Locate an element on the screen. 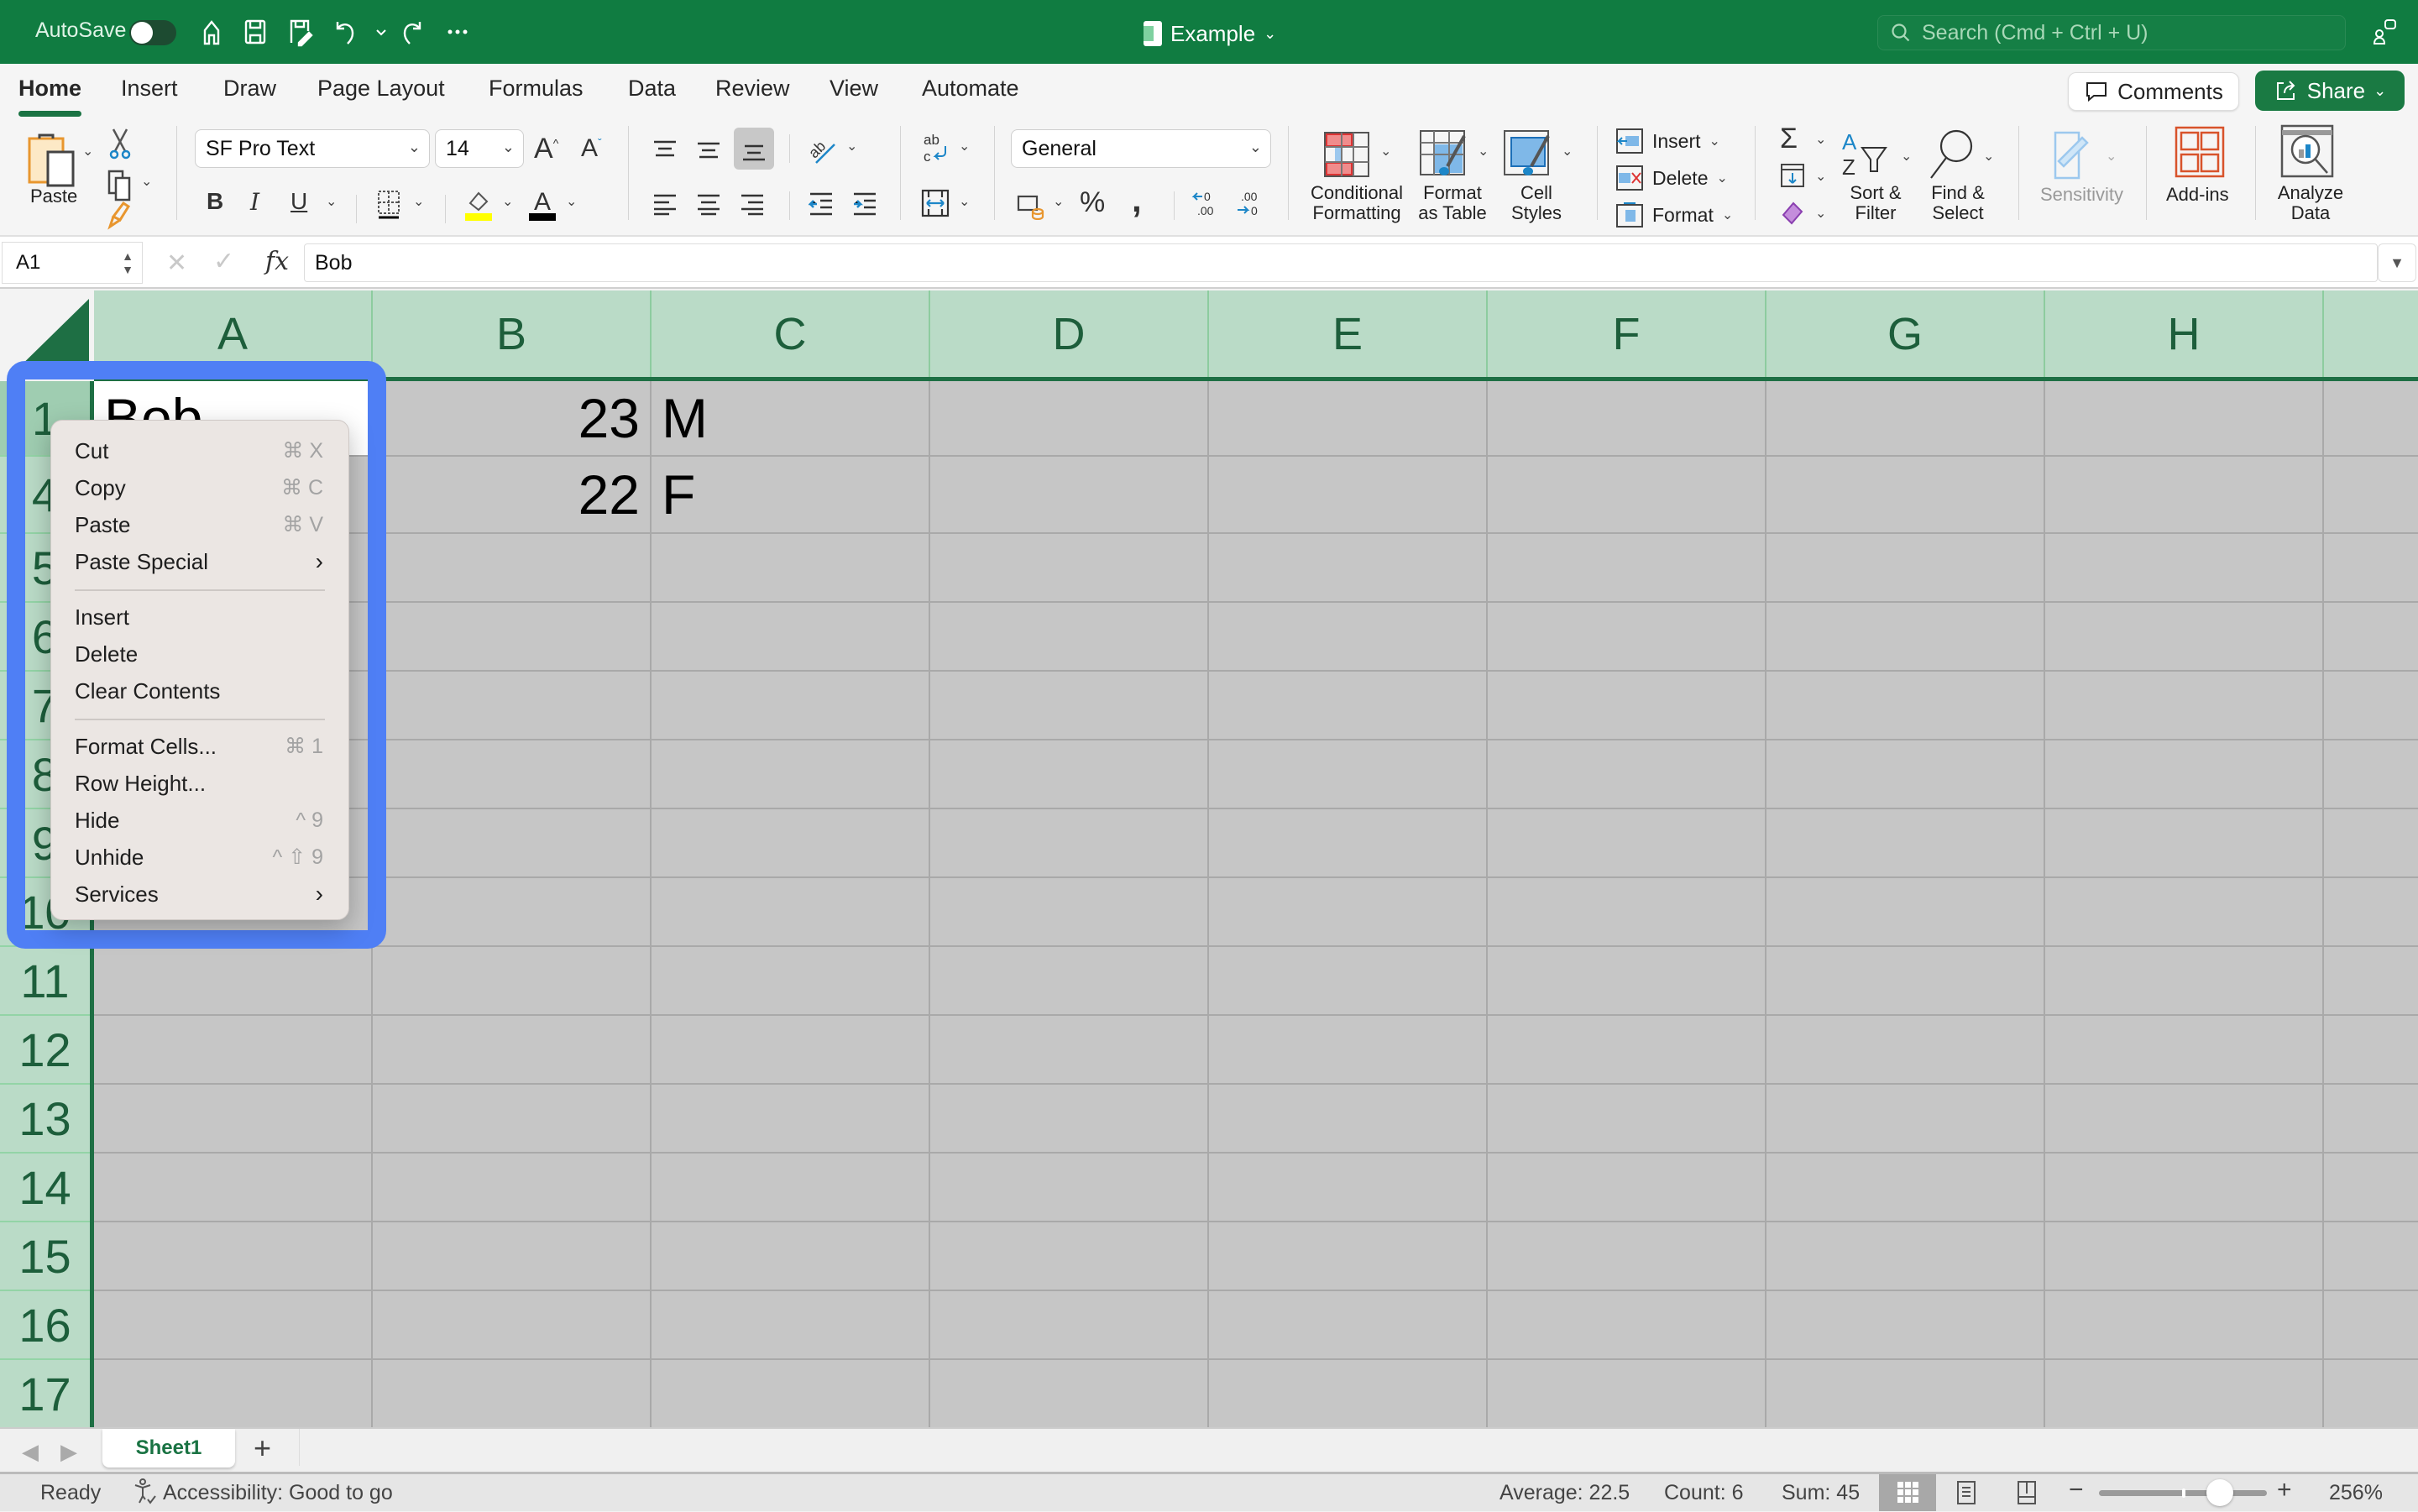 The image size is (2418, 1512). row-header-15: 15 is located at coordinates (45, 1256).